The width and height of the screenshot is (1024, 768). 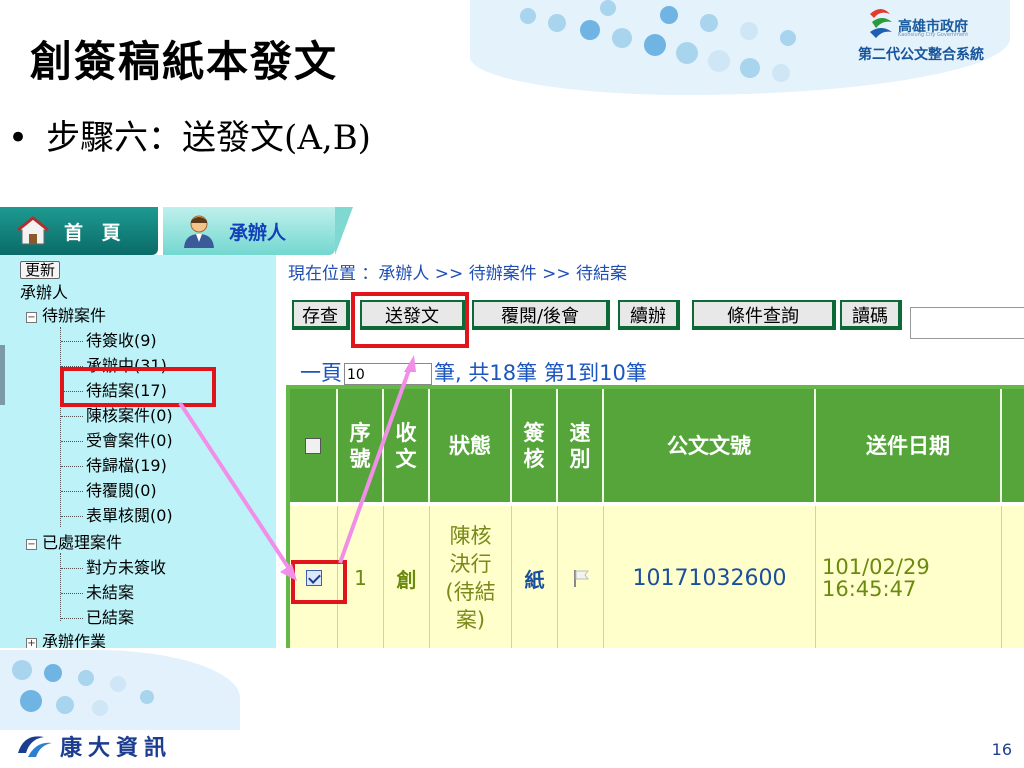 What do you see at coordinates (541, 315) in the screenshot?
I see `review-button: 覆閱/後會` at bounding box center [541, 315].